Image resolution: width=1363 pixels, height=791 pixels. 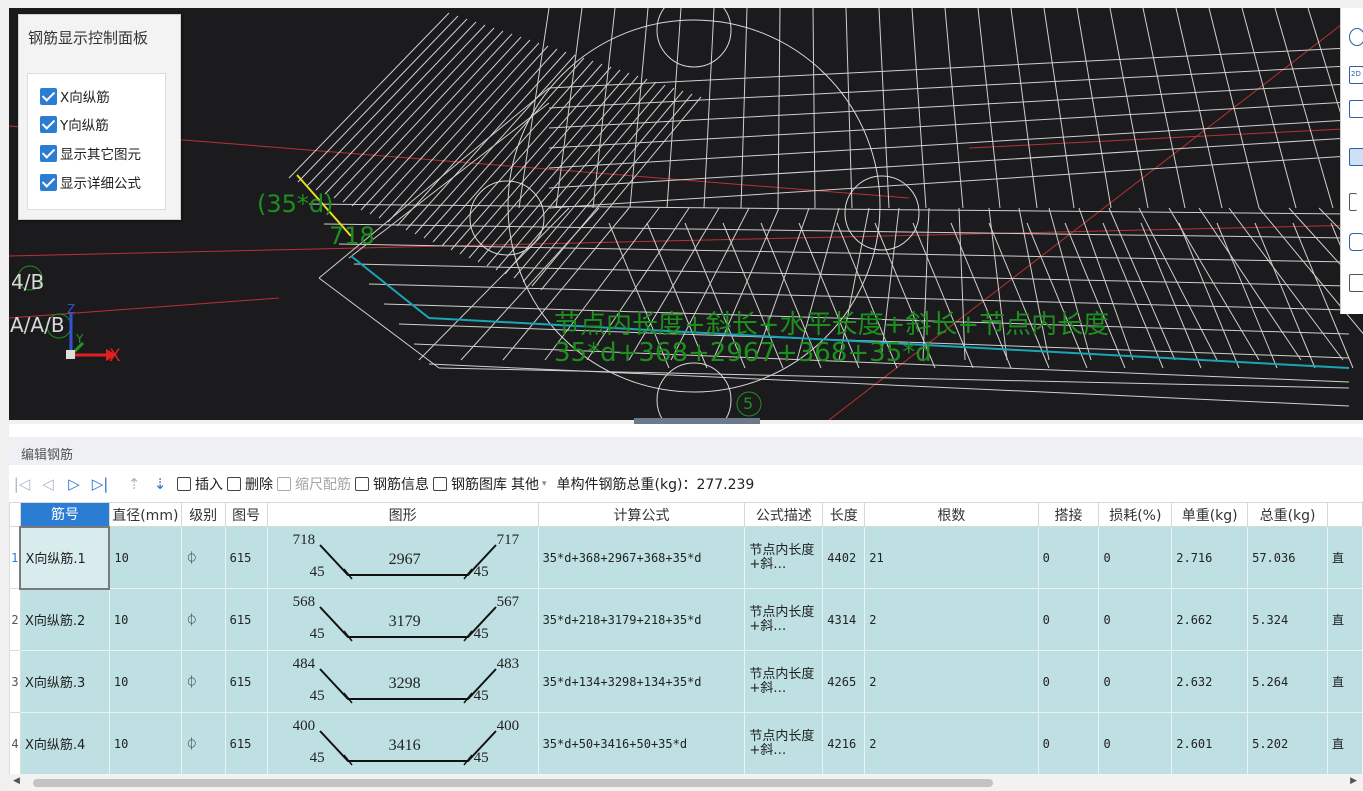 What do you see at coordinates (784, 514) in the screenshot?
I see `col-formula-desc: 公式描述` at bounding box center [784, 514].